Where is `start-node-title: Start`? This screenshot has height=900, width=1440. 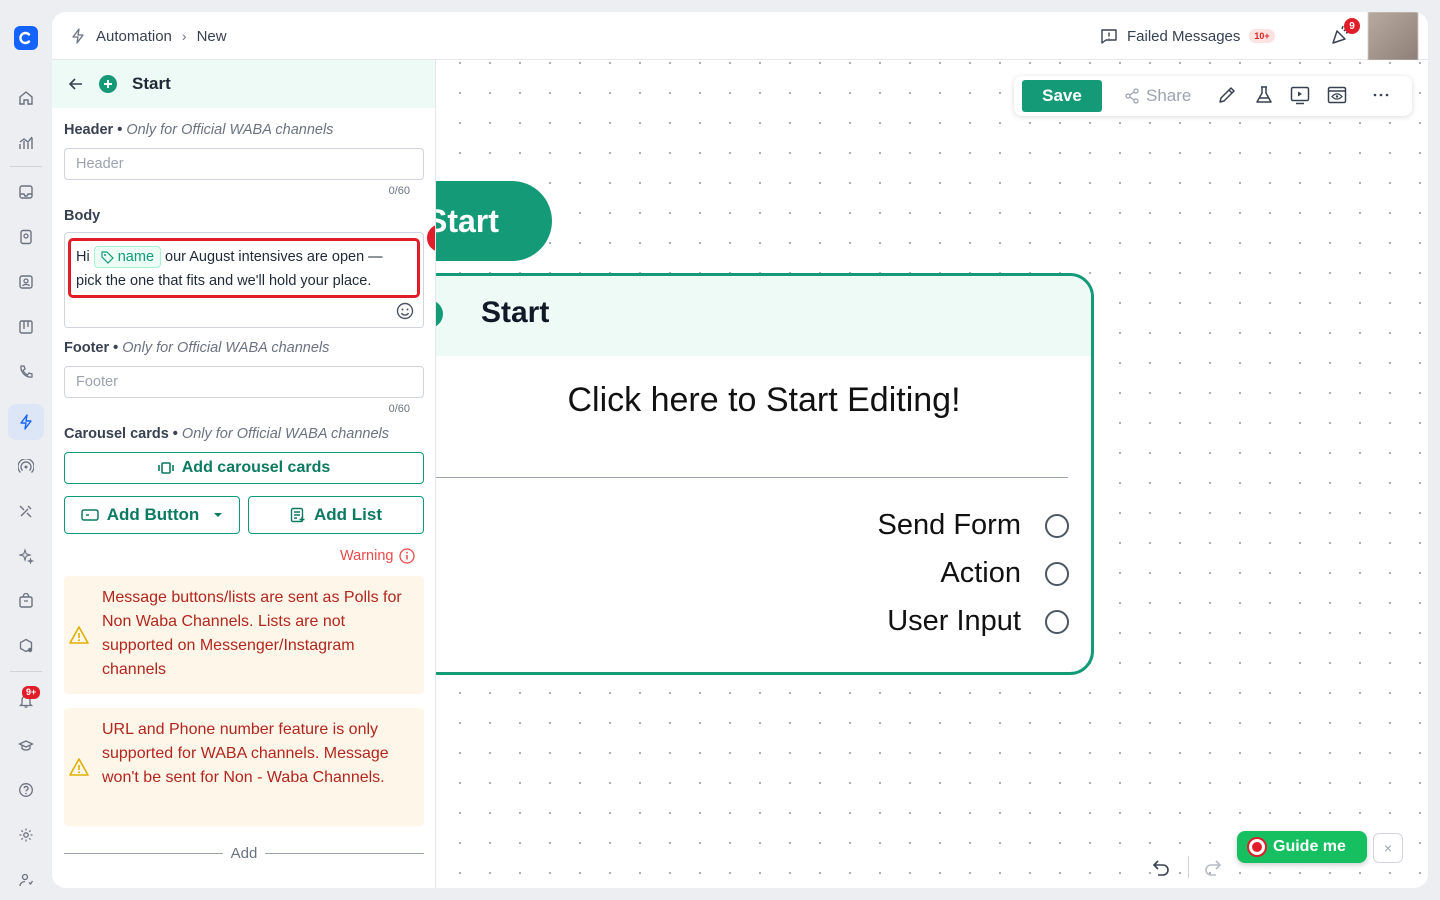 start-node-title: Start is located at coordinates (515, 312).